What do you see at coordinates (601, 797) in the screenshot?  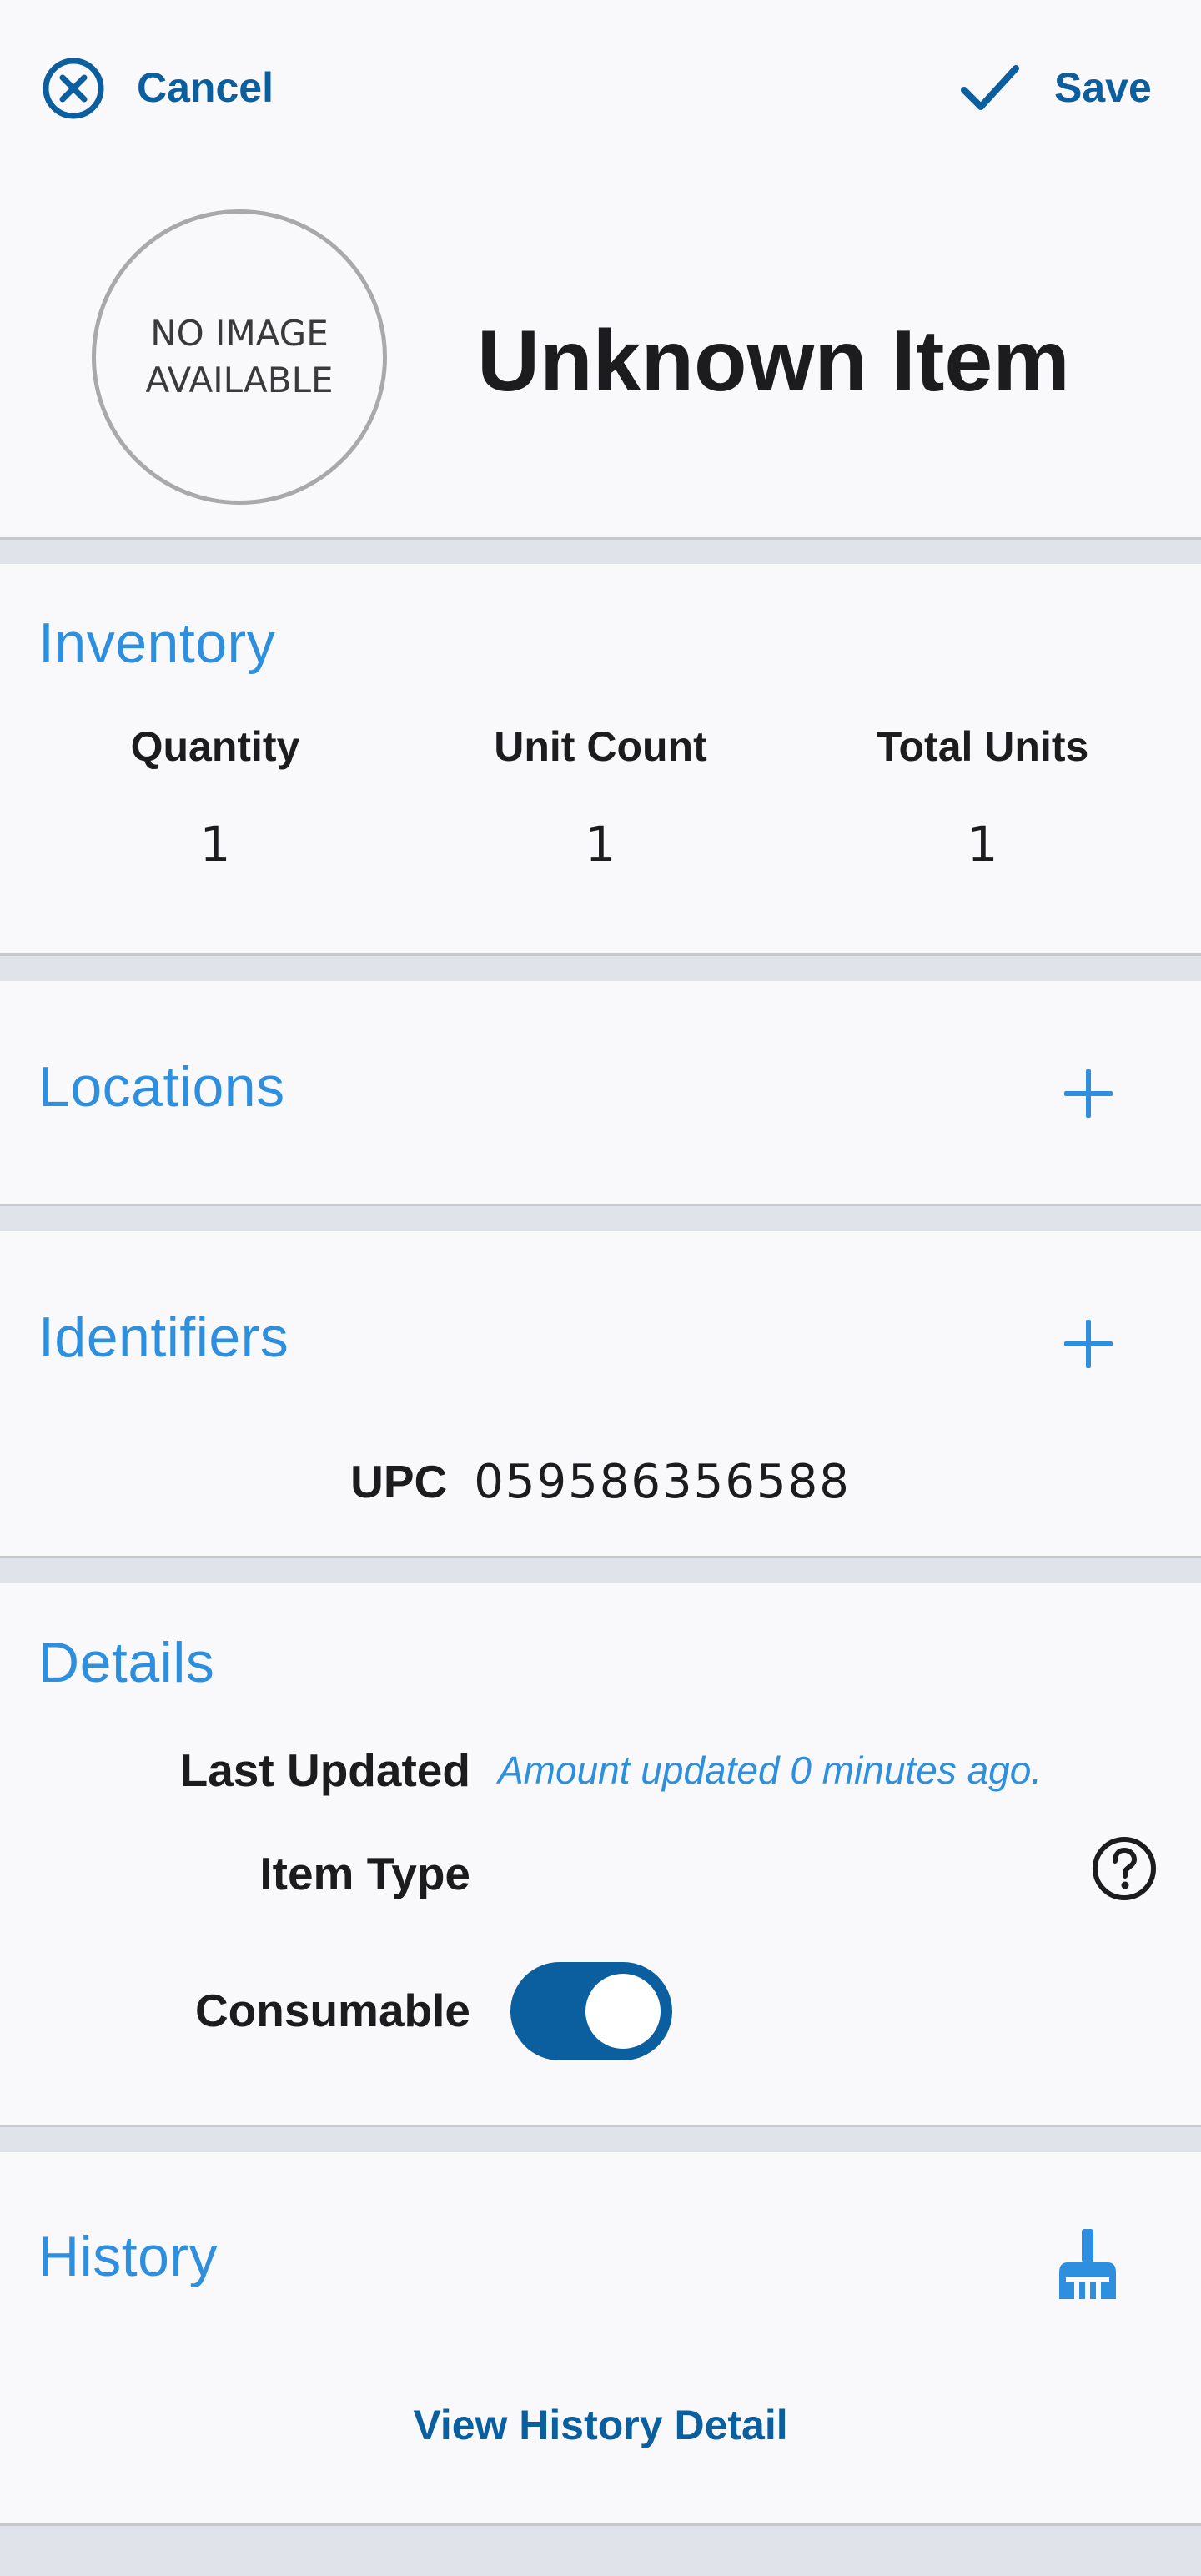 I see `unit-count-column: Unit Count 1` at bounding box center [601, 797].